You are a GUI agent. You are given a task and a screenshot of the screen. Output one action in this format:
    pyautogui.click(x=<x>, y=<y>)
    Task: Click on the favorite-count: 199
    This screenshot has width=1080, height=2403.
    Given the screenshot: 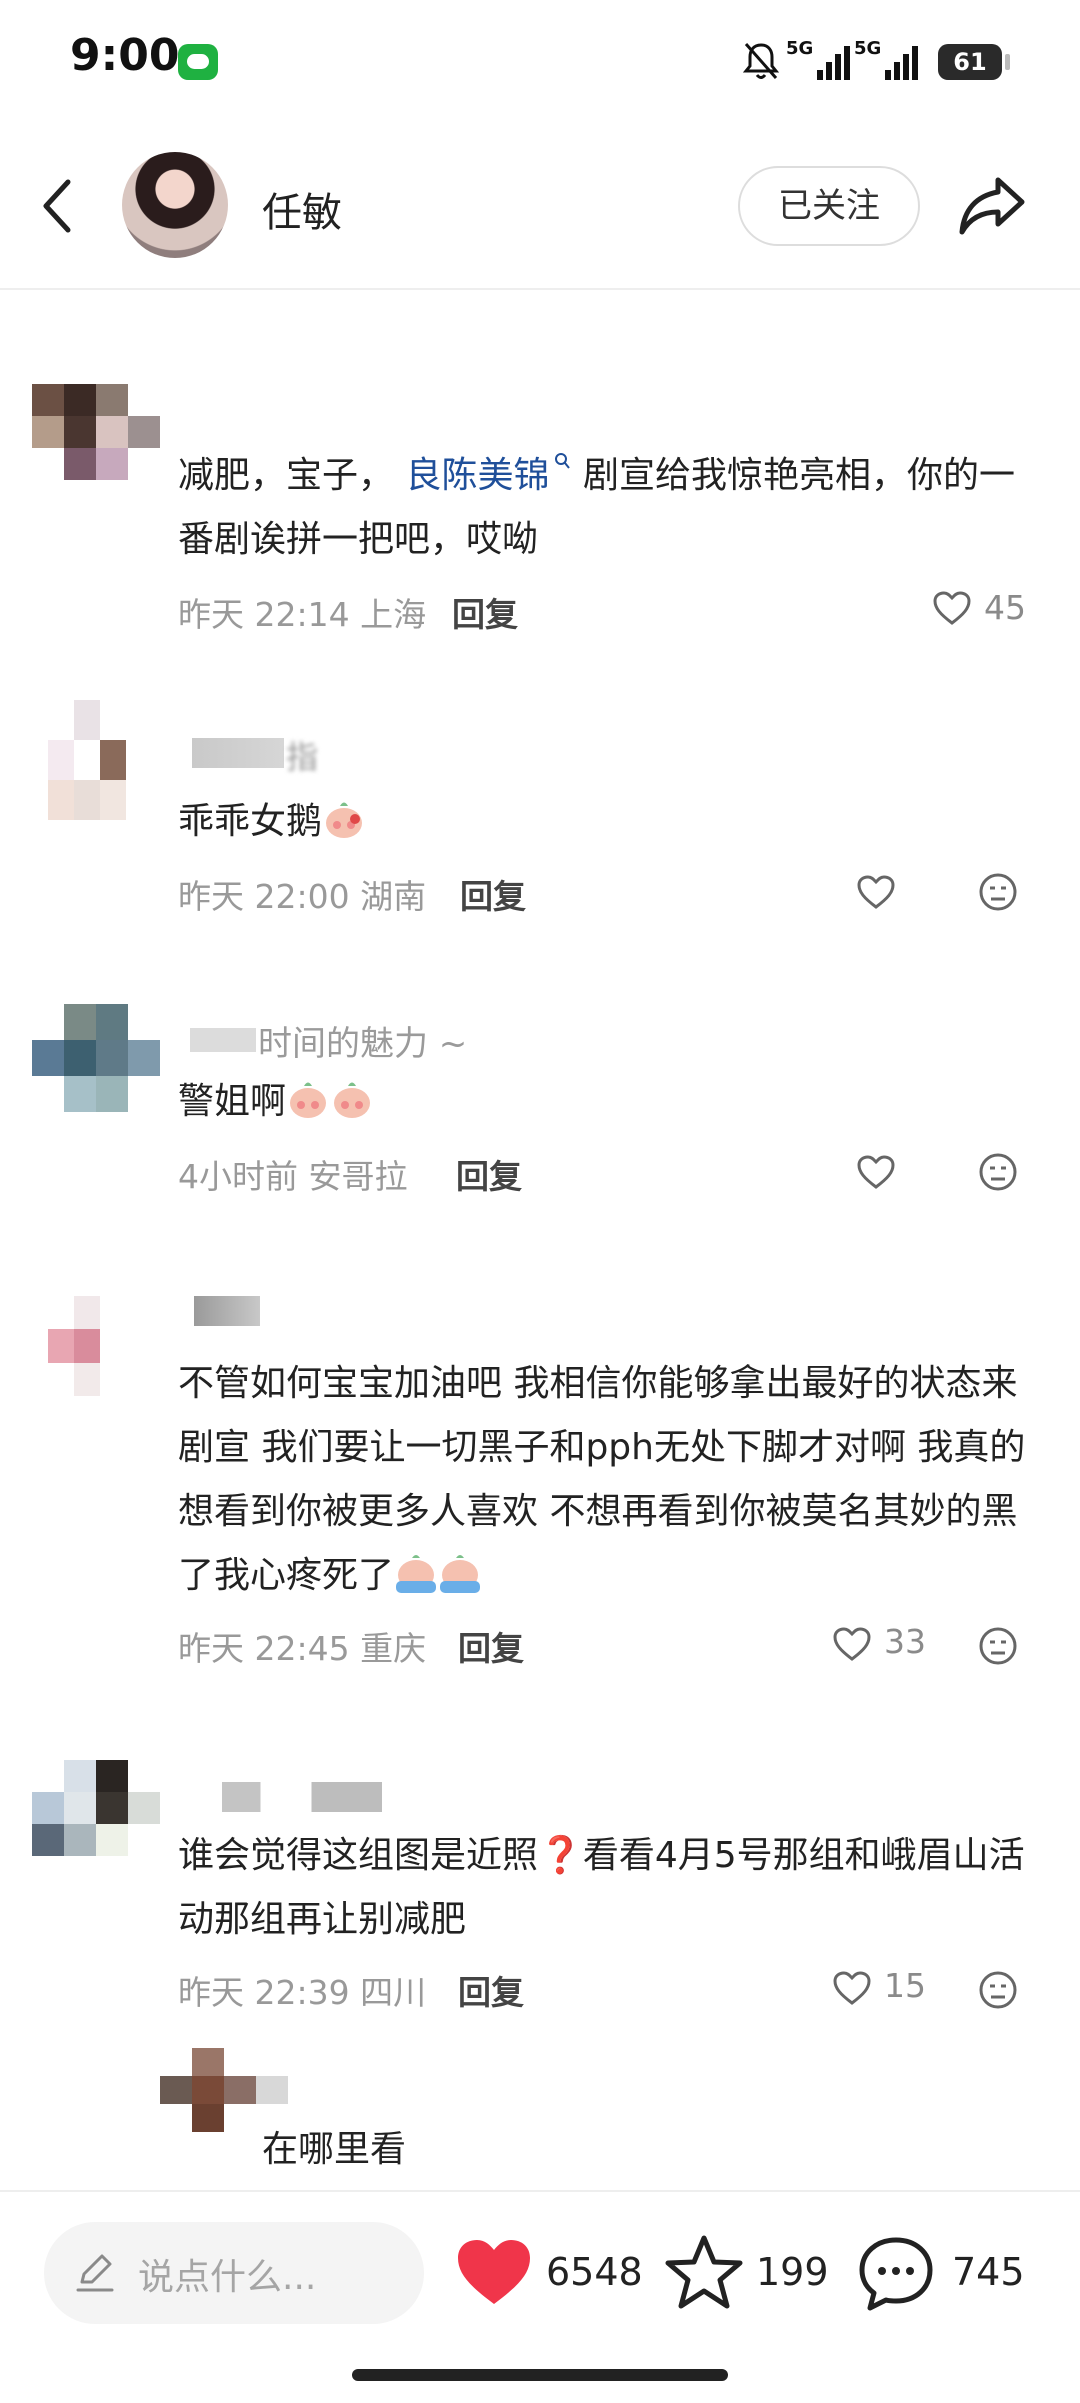 What is the action you would take?
    pyautogui.click(x=792, y=2272)
    